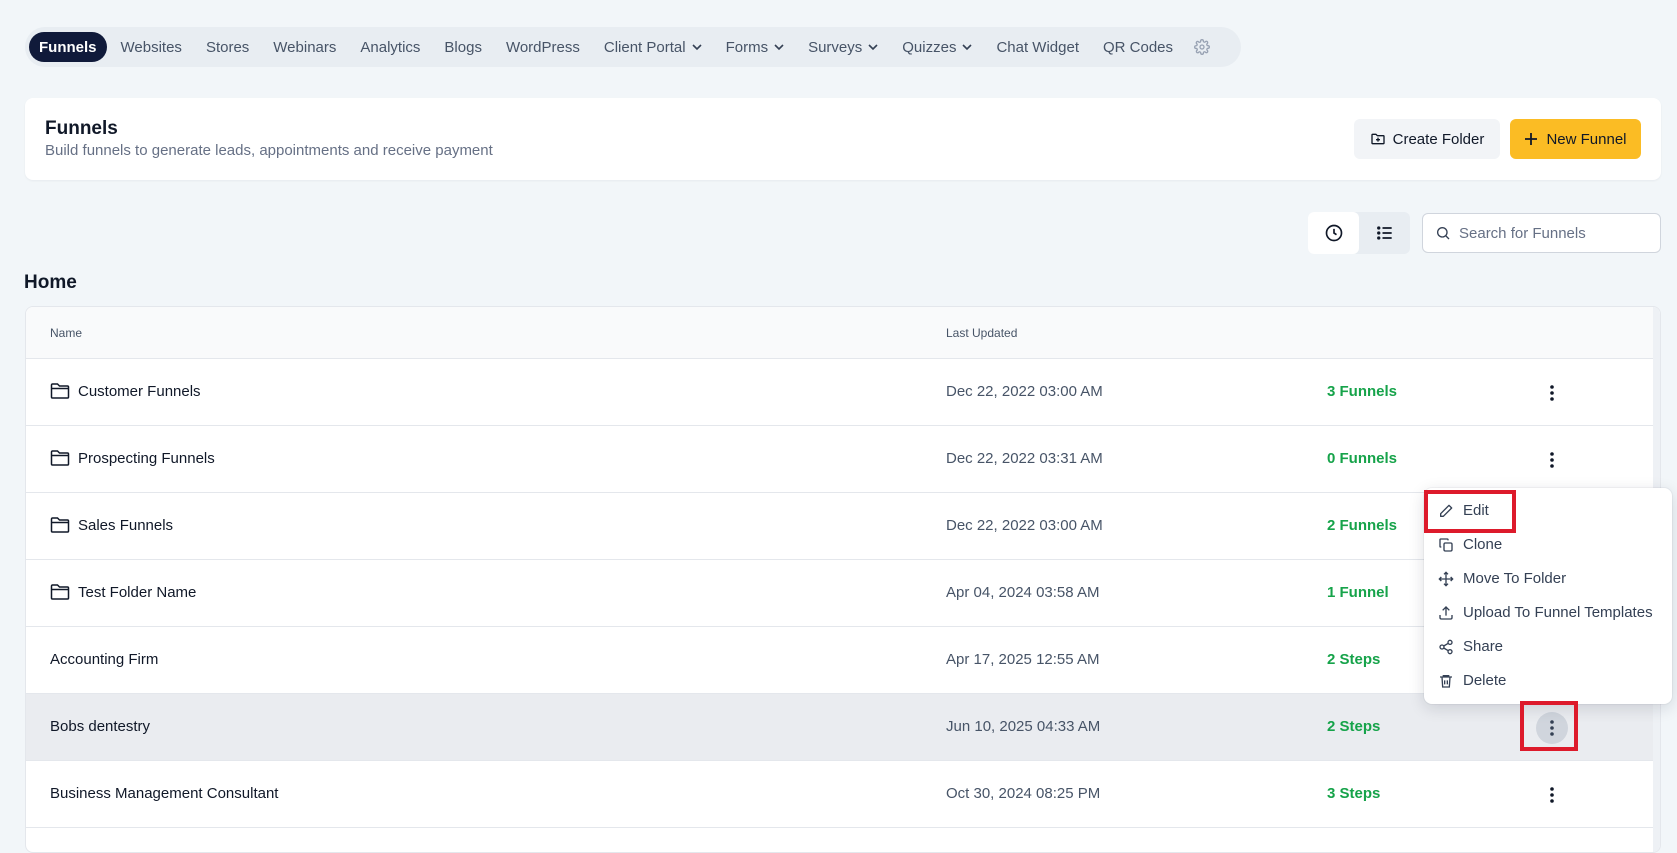  I want to click on menu-item-edit: Edit, so click(1463, 510).